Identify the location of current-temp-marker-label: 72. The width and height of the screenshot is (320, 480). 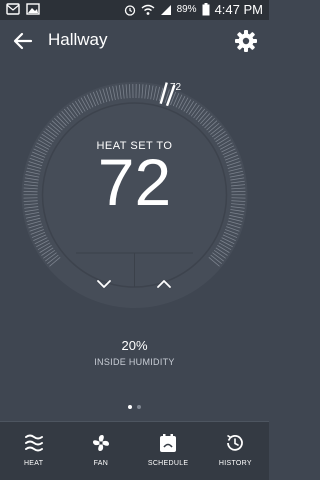
(175, 87).